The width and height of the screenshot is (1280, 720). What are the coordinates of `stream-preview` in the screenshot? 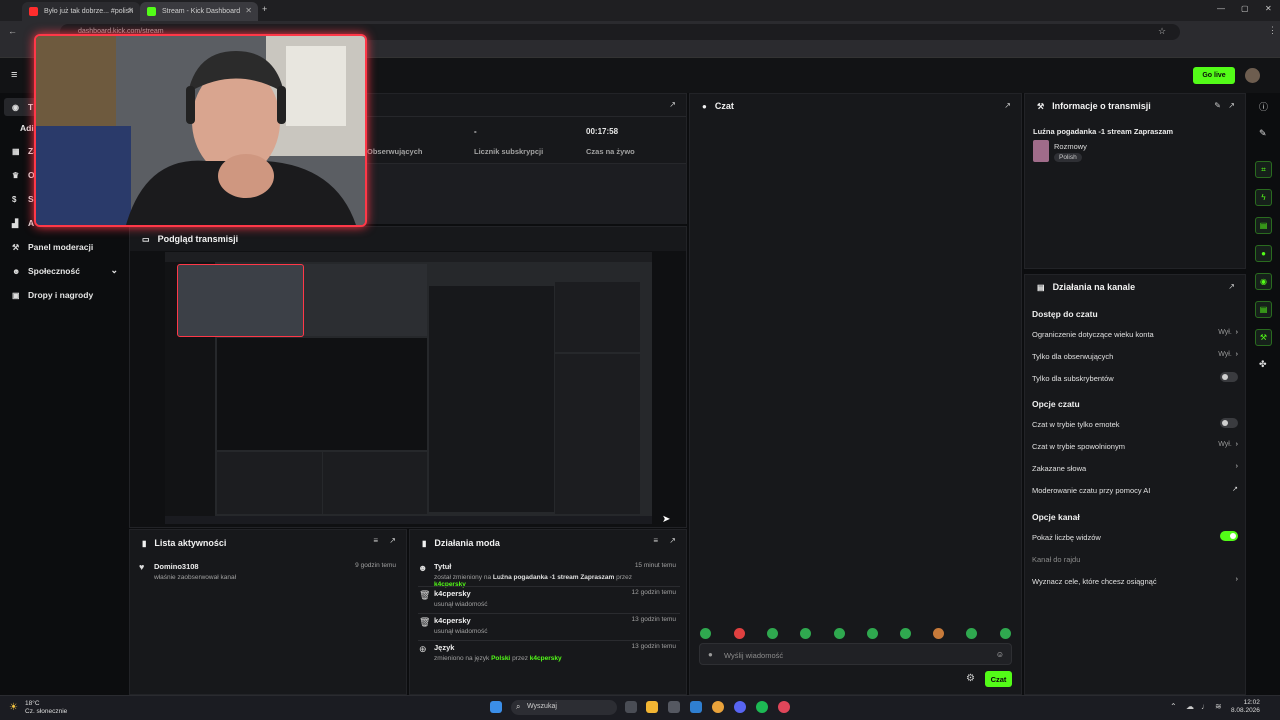 It's located at (408, 388).